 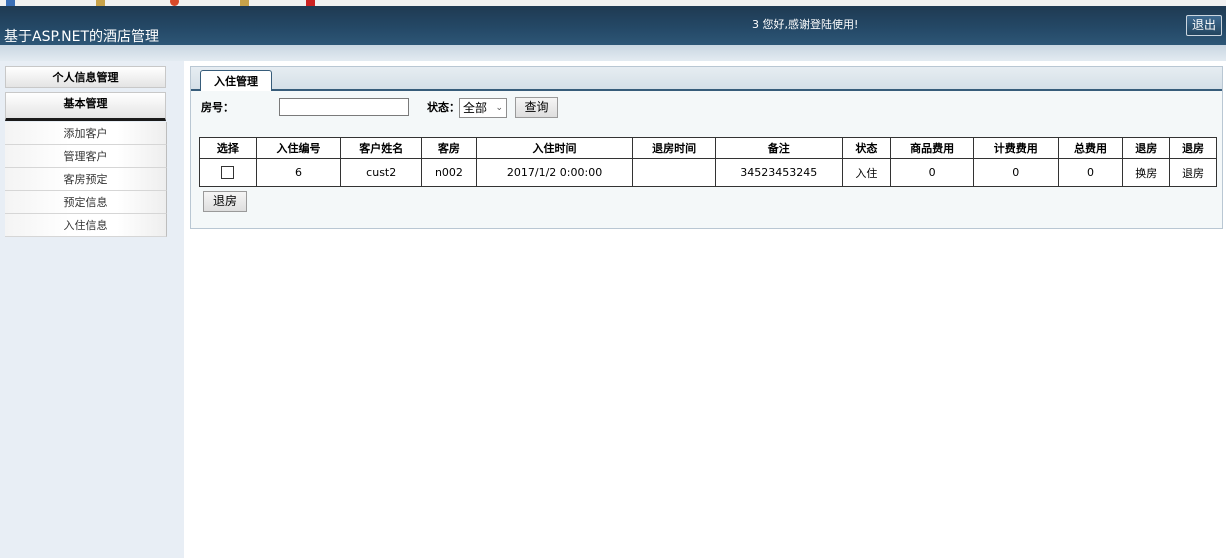 I want to click on room-number-label: 房号：, so click(x=217, y=107).